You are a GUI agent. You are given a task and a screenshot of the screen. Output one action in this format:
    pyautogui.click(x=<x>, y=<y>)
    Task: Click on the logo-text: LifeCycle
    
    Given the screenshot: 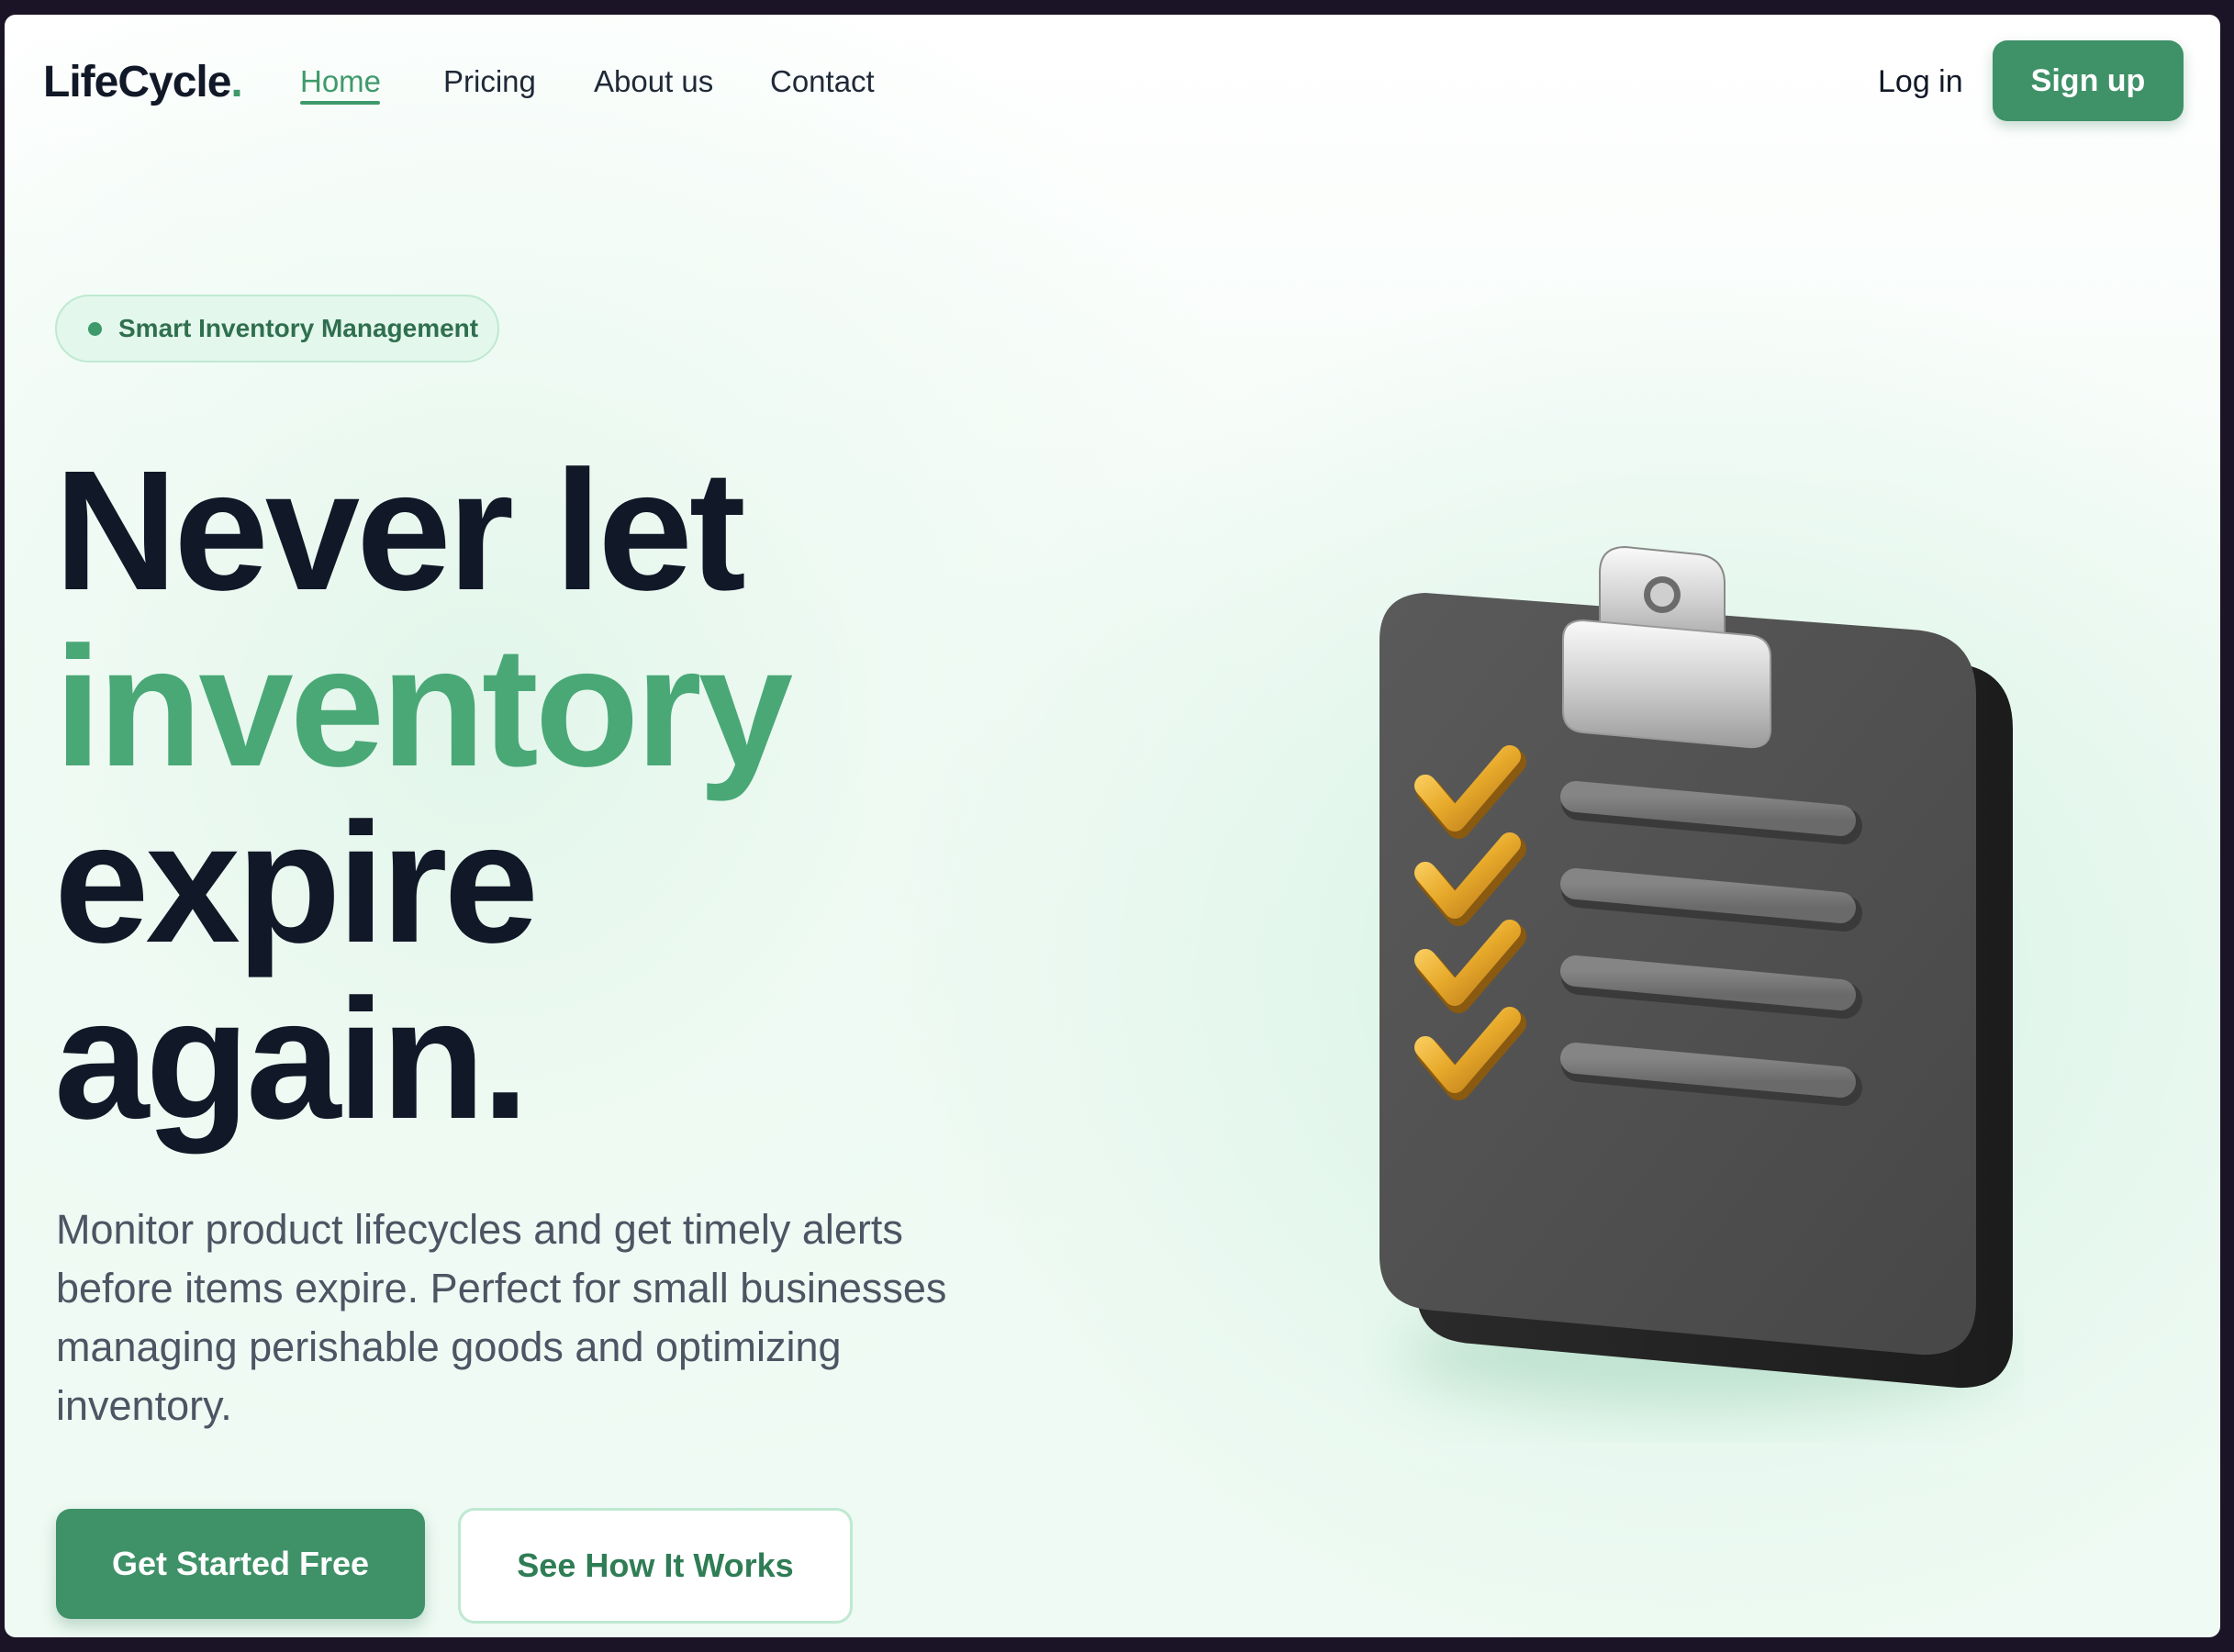 What is the action you would take?
    pyautogui.click(x=137, y=82)
    